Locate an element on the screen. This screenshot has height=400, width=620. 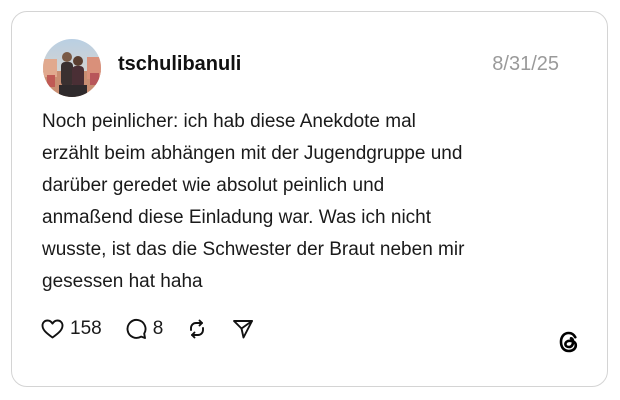
like-count: 158 is located at coordinates (86, 328).